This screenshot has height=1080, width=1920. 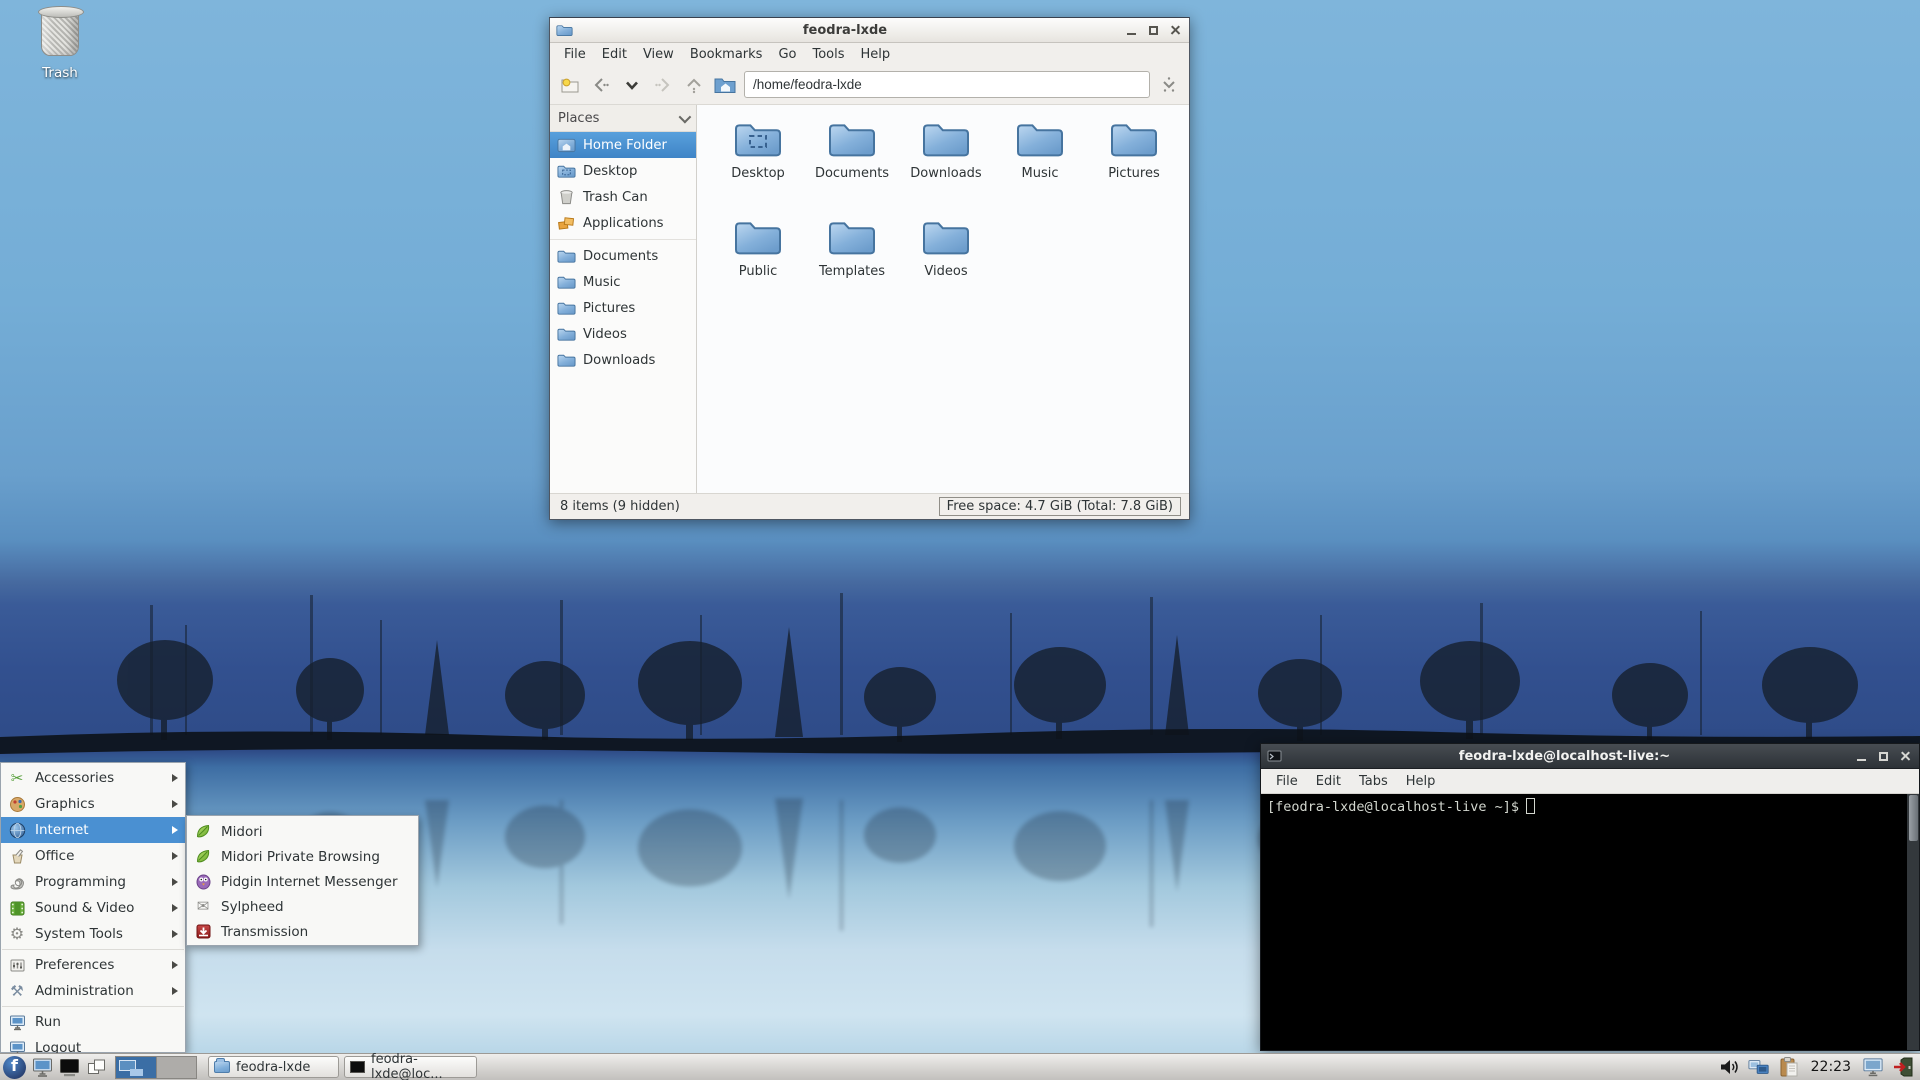 What do you see at coordinates (69, 1067) in the screenshot?
I see `terminal-launcher` at bounding box center [69, 1067].